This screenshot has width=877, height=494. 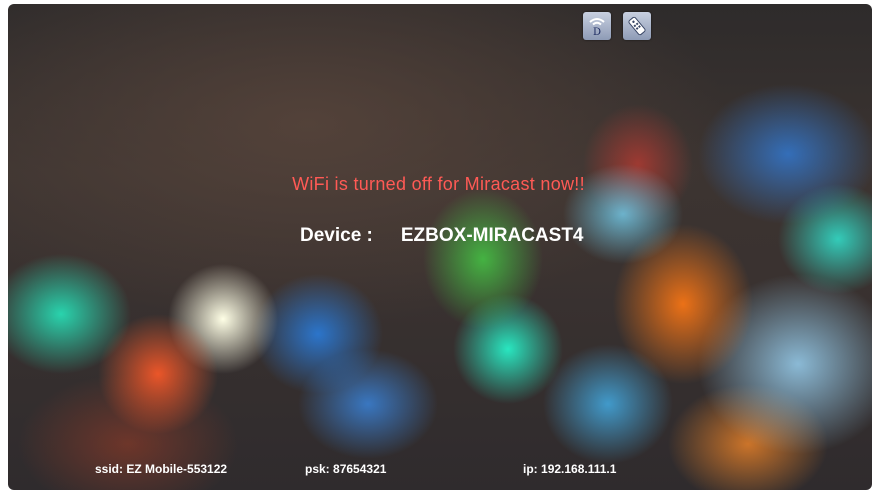 I want to click on wifi-status-message: WiFi is turned off for Miracast now!!, so click(x=438, y=184).